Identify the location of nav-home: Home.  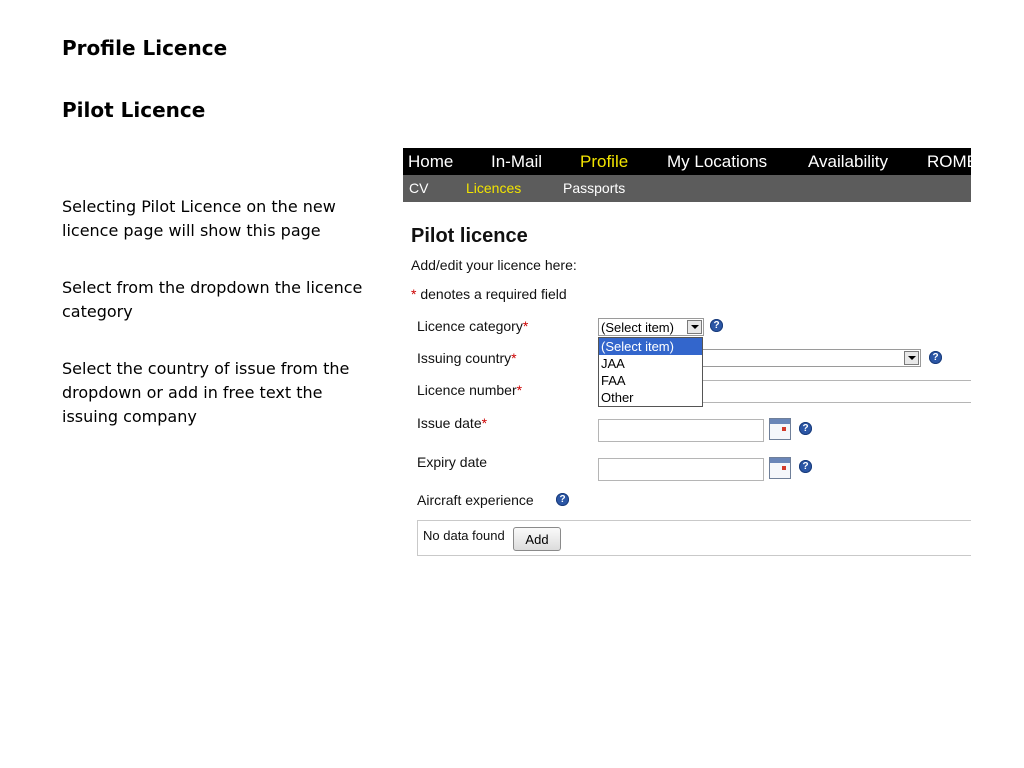
(430, 162).